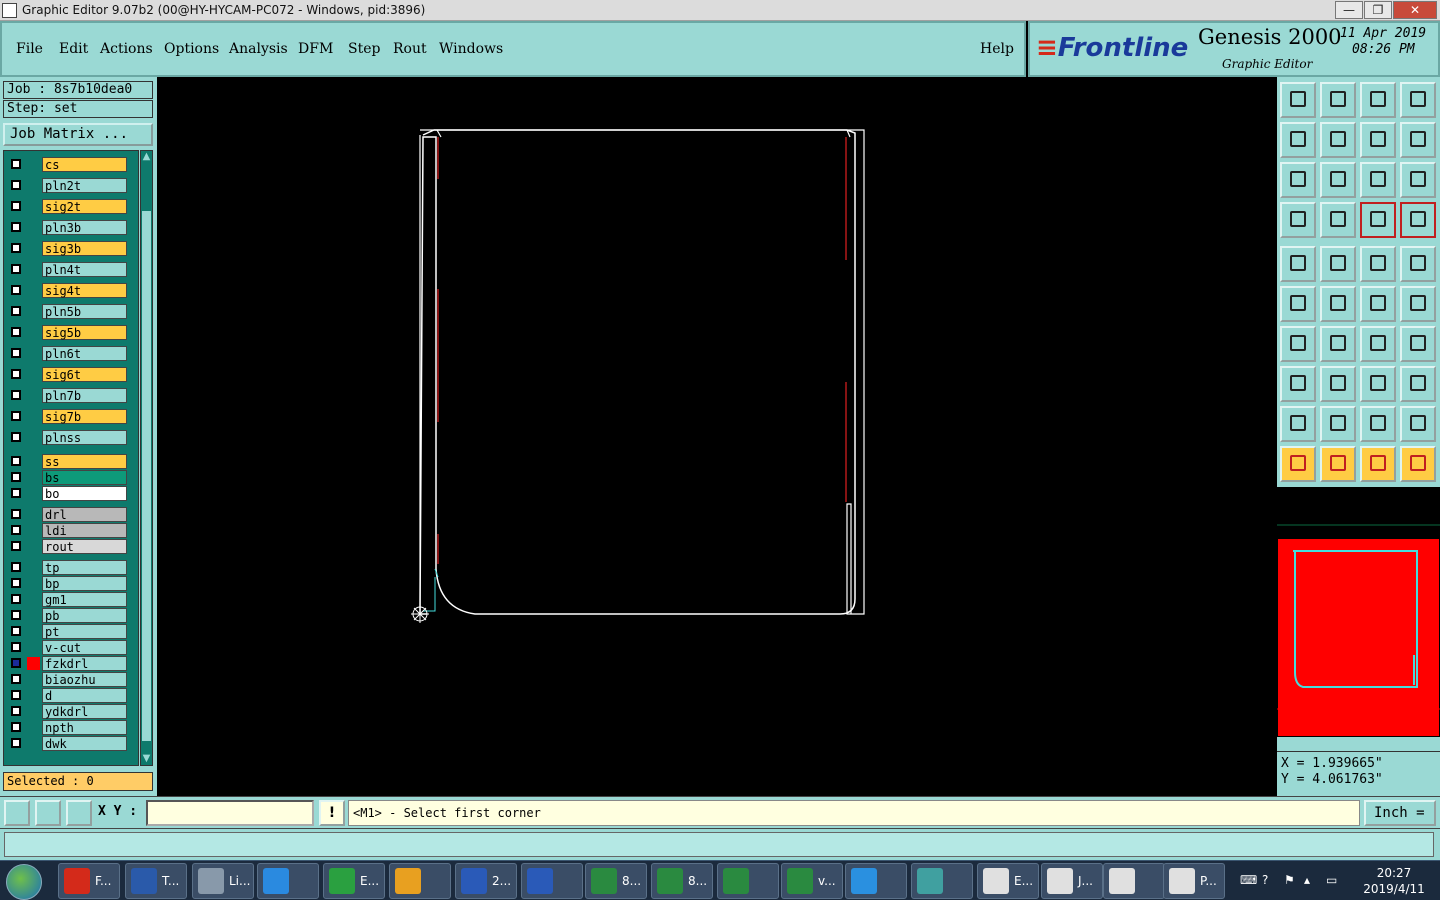  I want to click on window-icon, so click(1418, 100).